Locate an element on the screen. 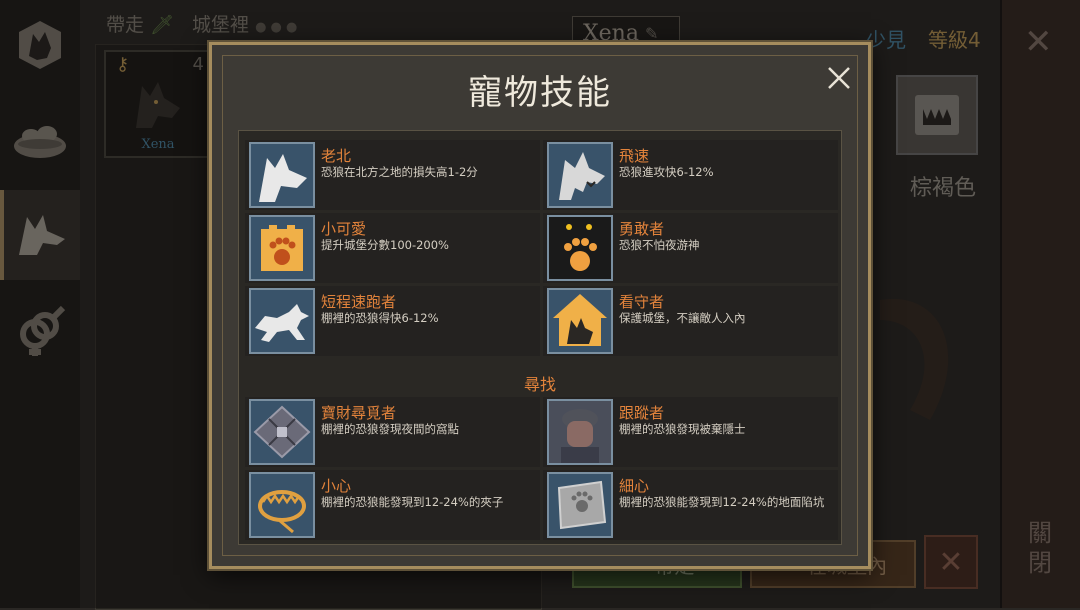 This screenshot has width=1080, height=610. modal-title: 寵物技能 is located at coordinates (540, 93).